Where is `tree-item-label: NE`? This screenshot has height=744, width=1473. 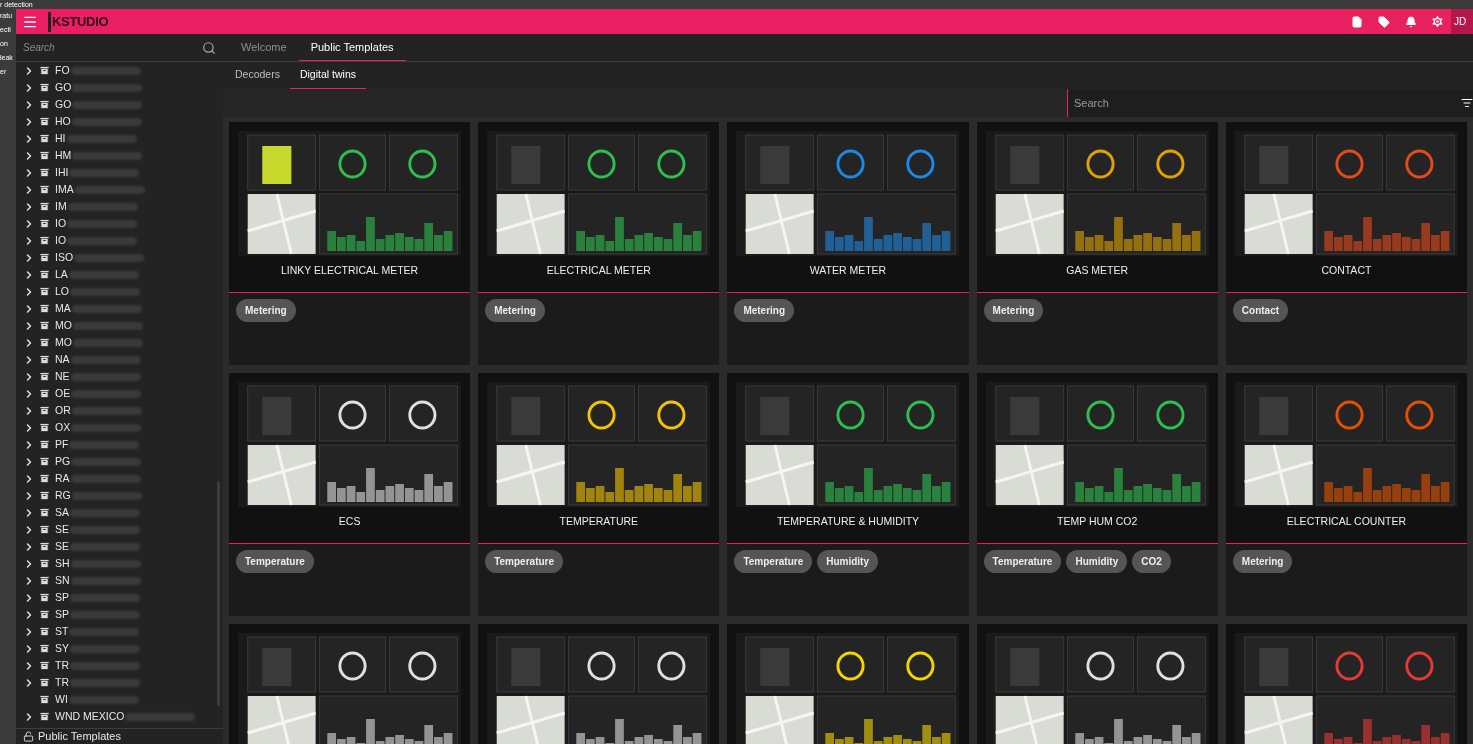
tree-item-label: NE is located at coordinates (62, 376).